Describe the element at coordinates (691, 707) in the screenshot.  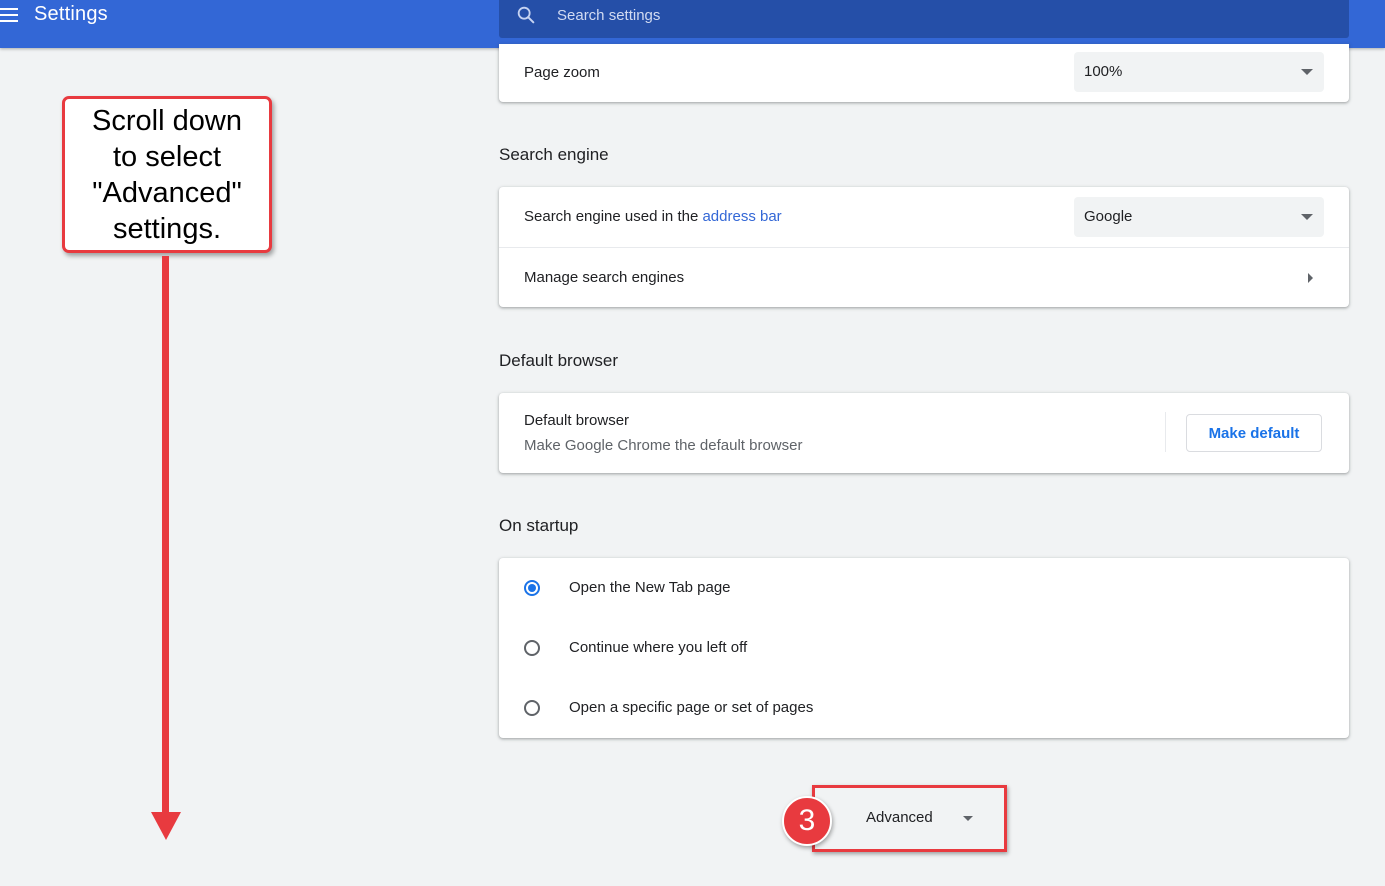
I see `startup-option-label: Open a specific page or set of pages` at that location.